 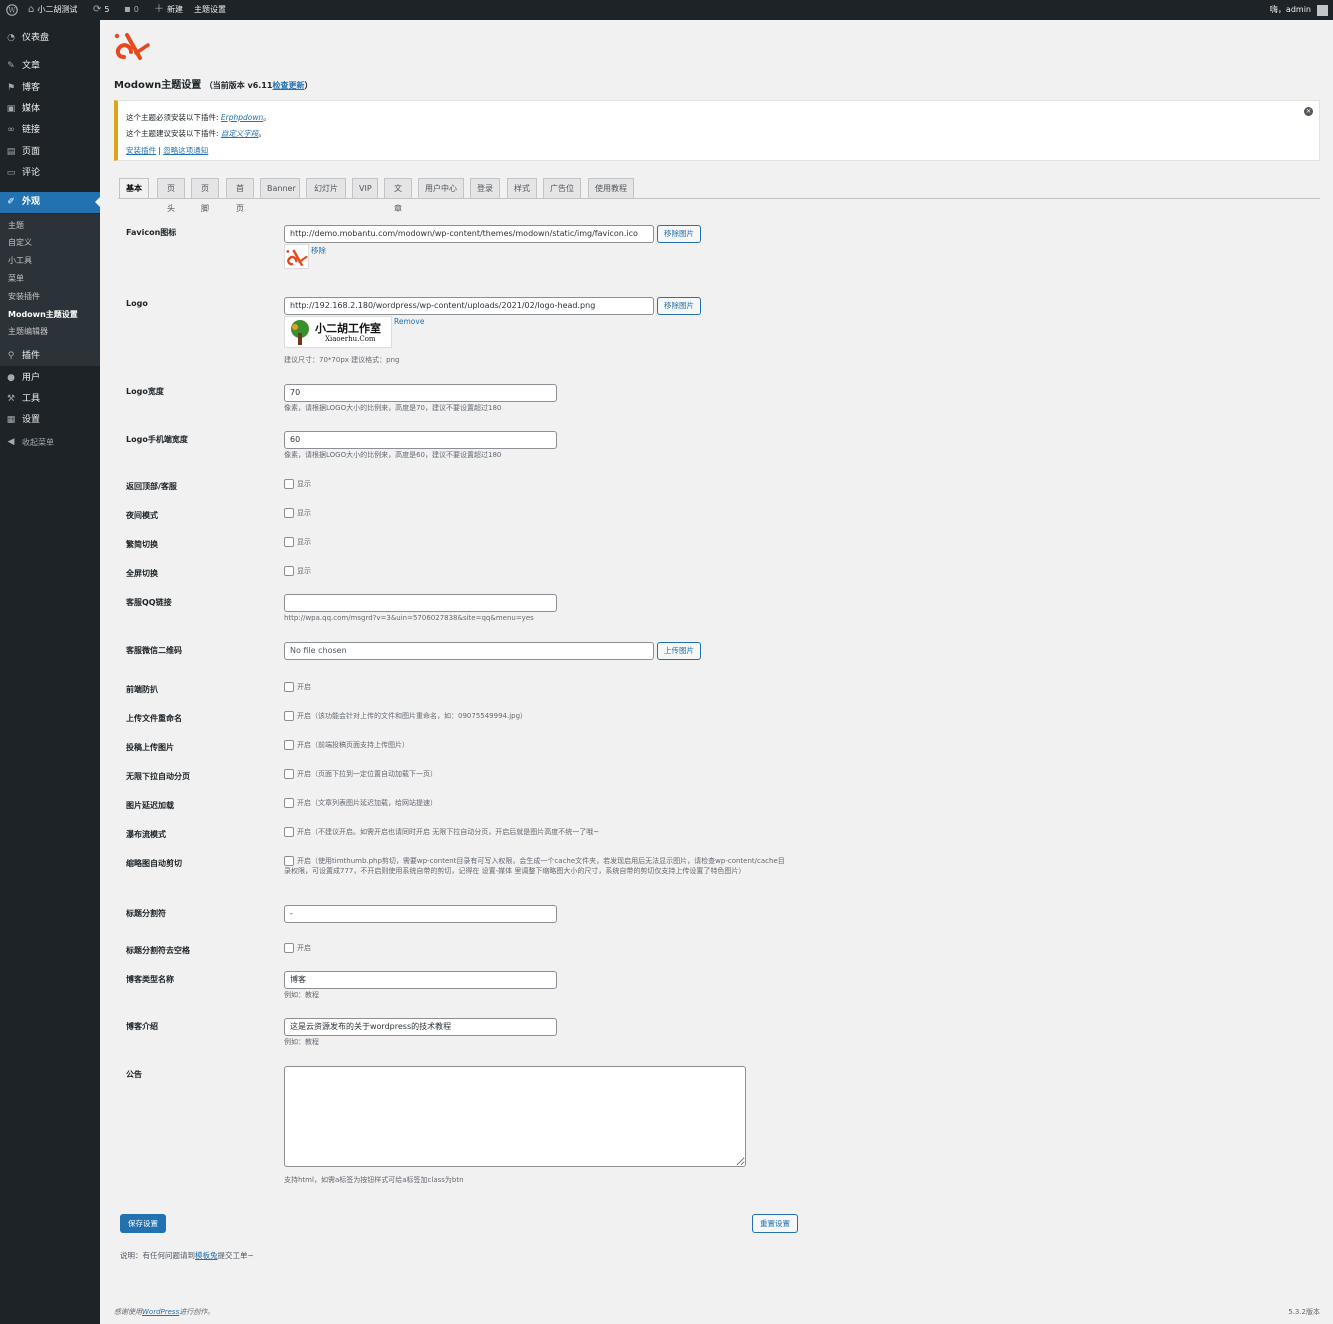 What do you see at coordinates (420, 914) in the screenshot?
I see `title-sep-input: -` at bounding box center [420, 914].